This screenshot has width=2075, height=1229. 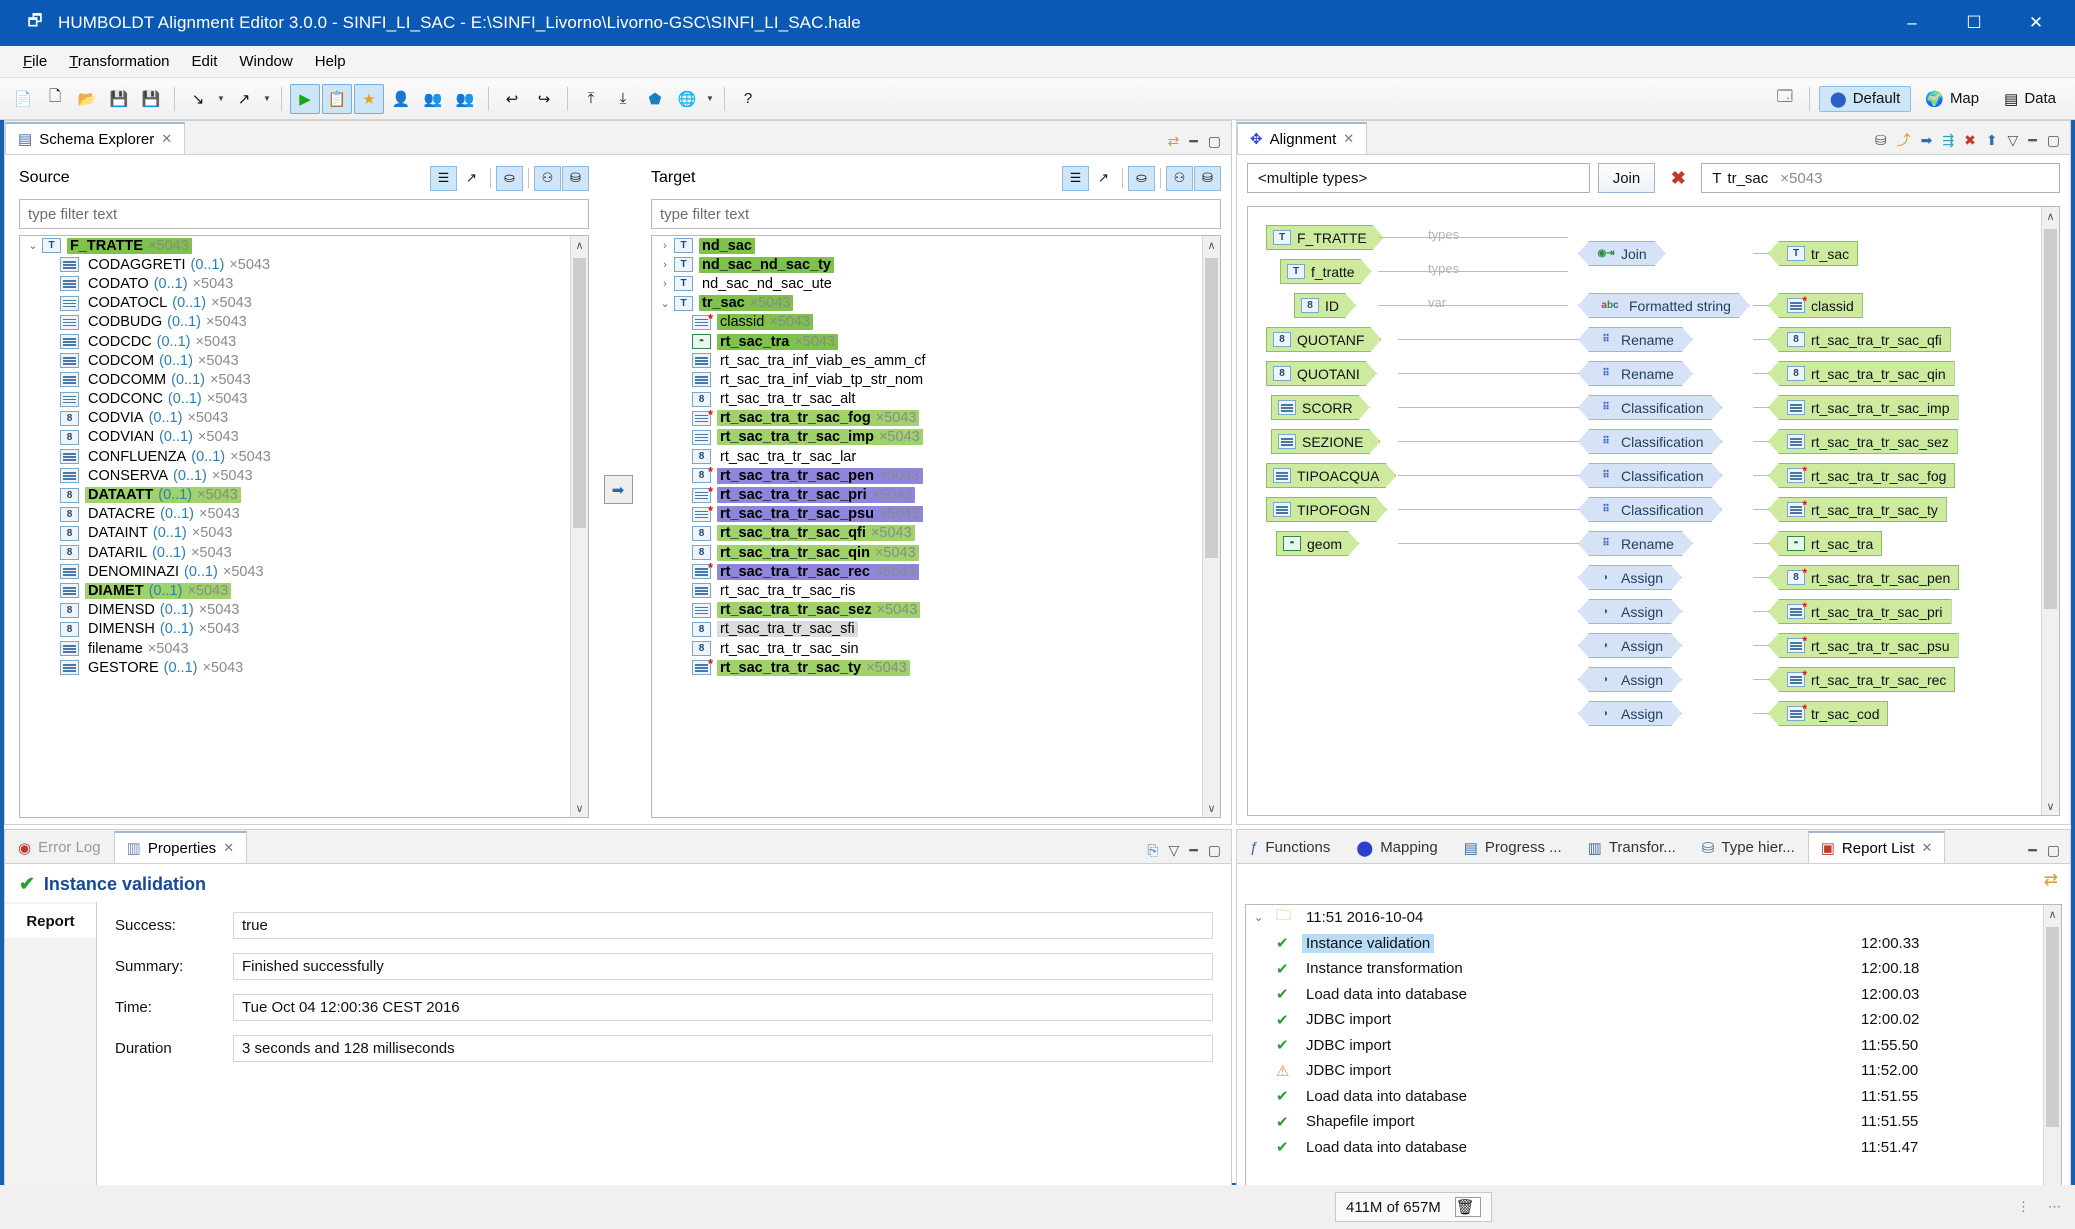 I want to click on menu-help: Help, so click(x=330, y=61).